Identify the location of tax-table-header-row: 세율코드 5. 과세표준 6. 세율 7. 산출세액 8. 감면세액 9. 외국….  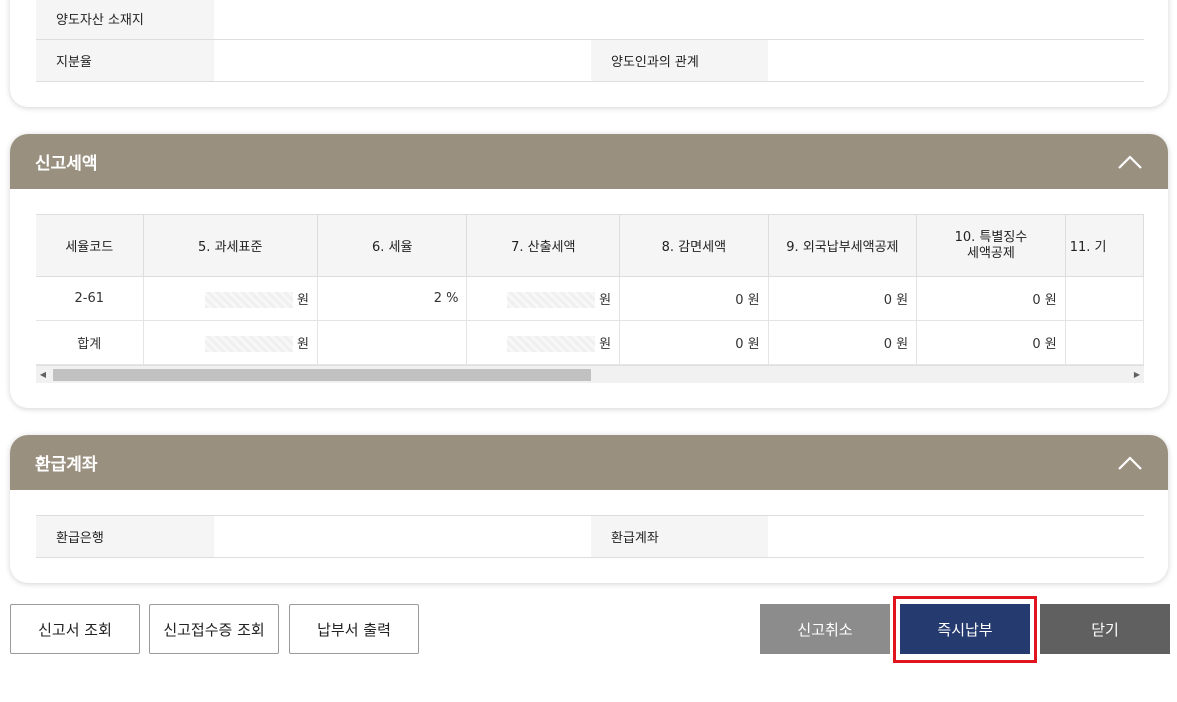
(590, 245).